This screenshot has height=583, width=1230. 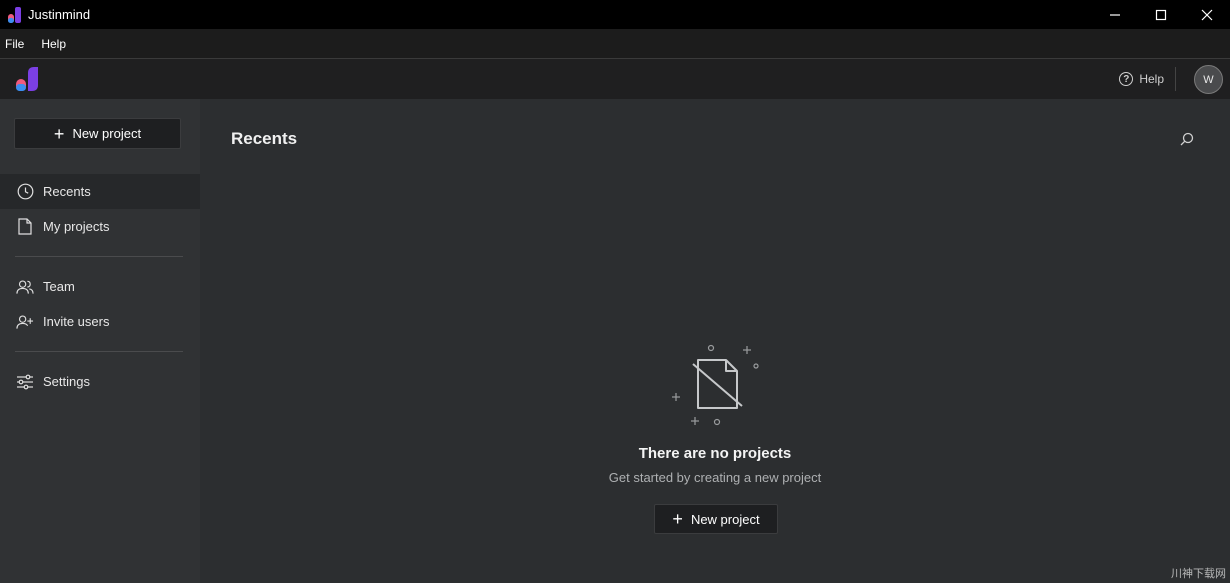 What do you see at coordinates (715, 477) in the screenshot?
I see `empty-state-subtitle: Get started by creating a new project` at bounding box center [715, 477].